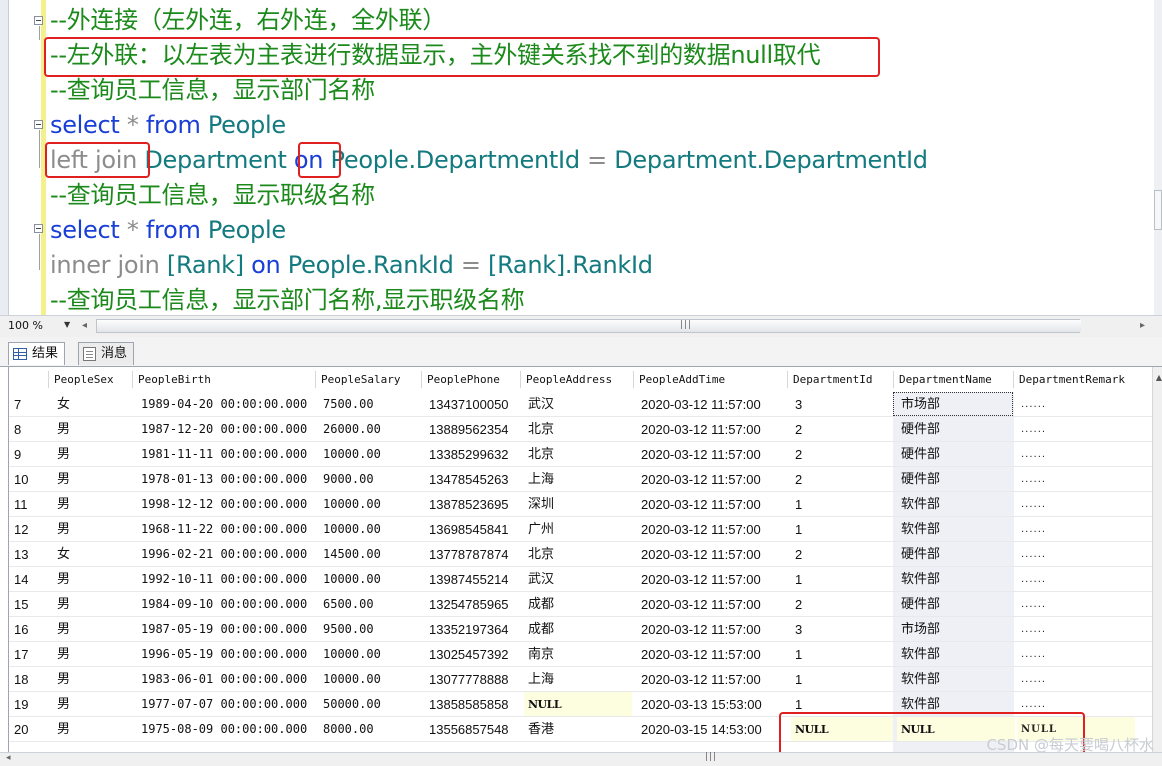 This screenshot has width=1162, height=766. Describe the element at coordinates (569, 379) in the screenshot. I see `column-header: PeopleAddress` at that location.